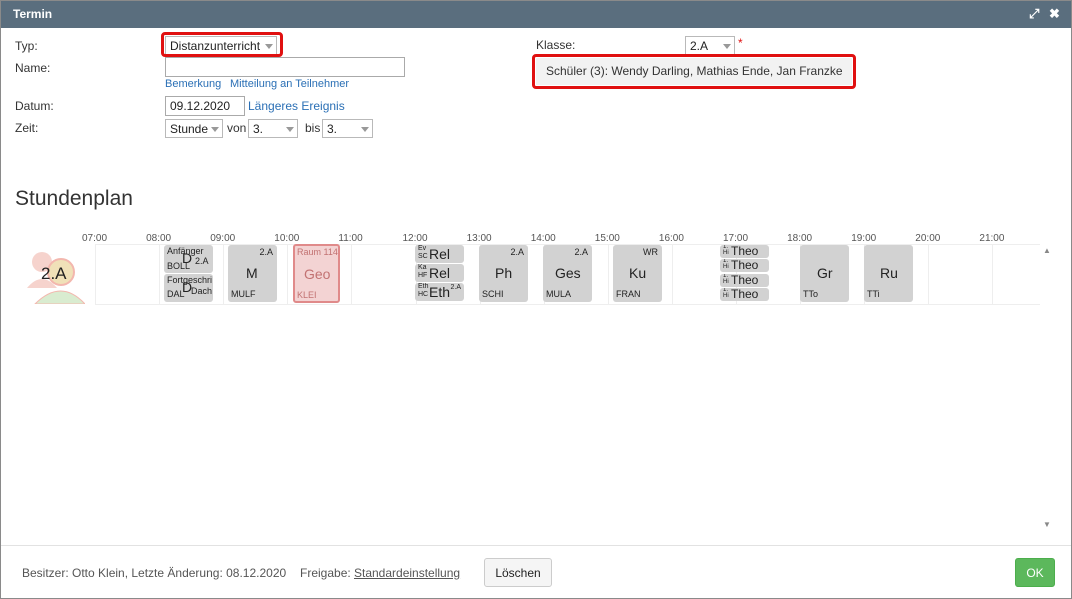 The height and width of the screenshot is (599, 1072). I want to click on mitteilung-link: Mitteilung an Teilnehmer, so click(289, 84).